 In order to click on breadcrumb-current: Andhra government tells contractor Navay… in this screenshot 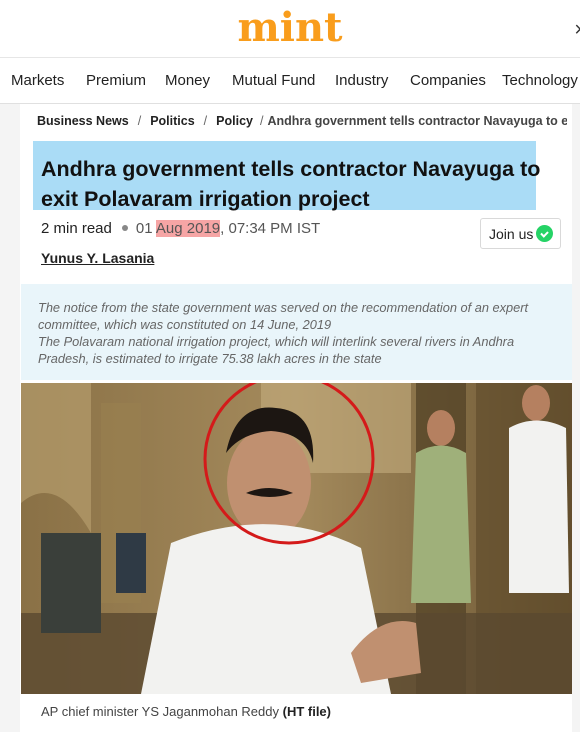, I will do `click(417, 121)`.